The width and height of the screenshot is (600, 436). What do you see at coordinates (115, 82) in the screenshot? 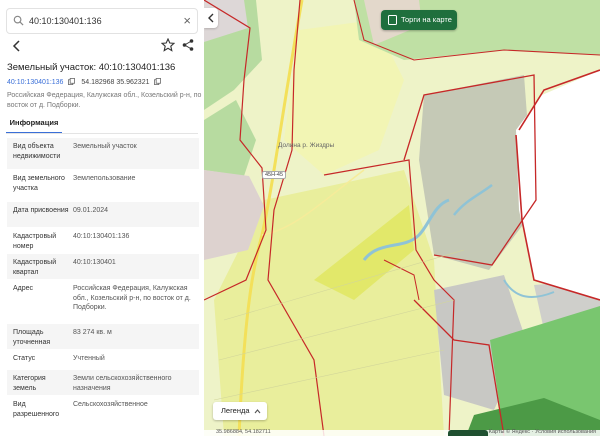
I see `parcel-coordinates: 54.182968 35.962321` at bounding box center [115, 82].